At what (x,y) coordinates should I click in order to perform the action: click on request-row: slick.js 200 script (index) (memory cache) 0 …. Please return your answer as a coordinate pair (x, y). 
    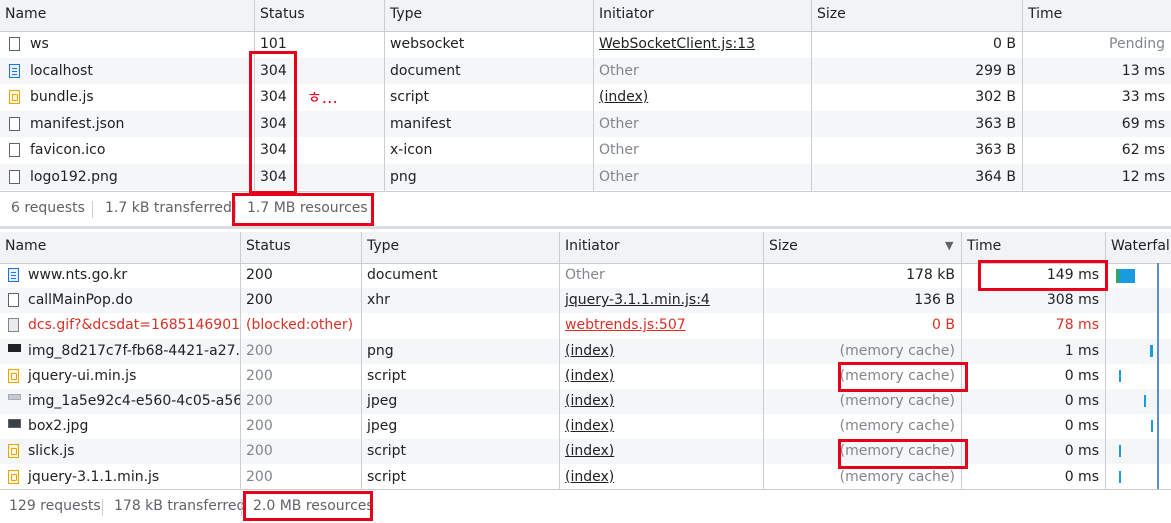
    Looking at the image, I should click on (585, 452).